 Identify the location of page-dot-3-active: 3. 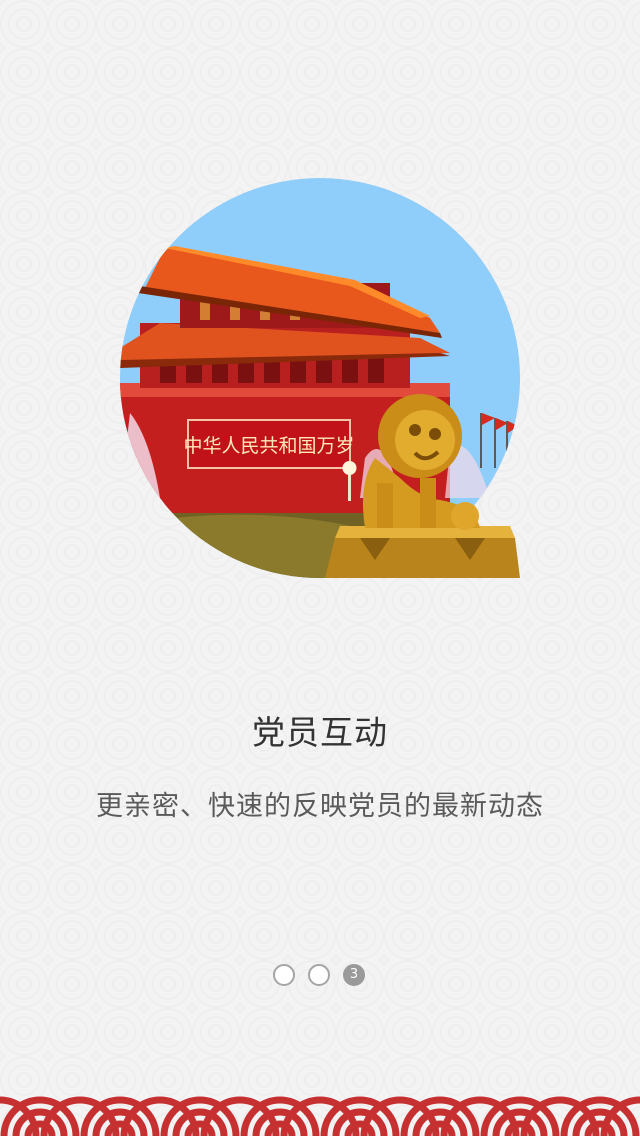
(354, 975).